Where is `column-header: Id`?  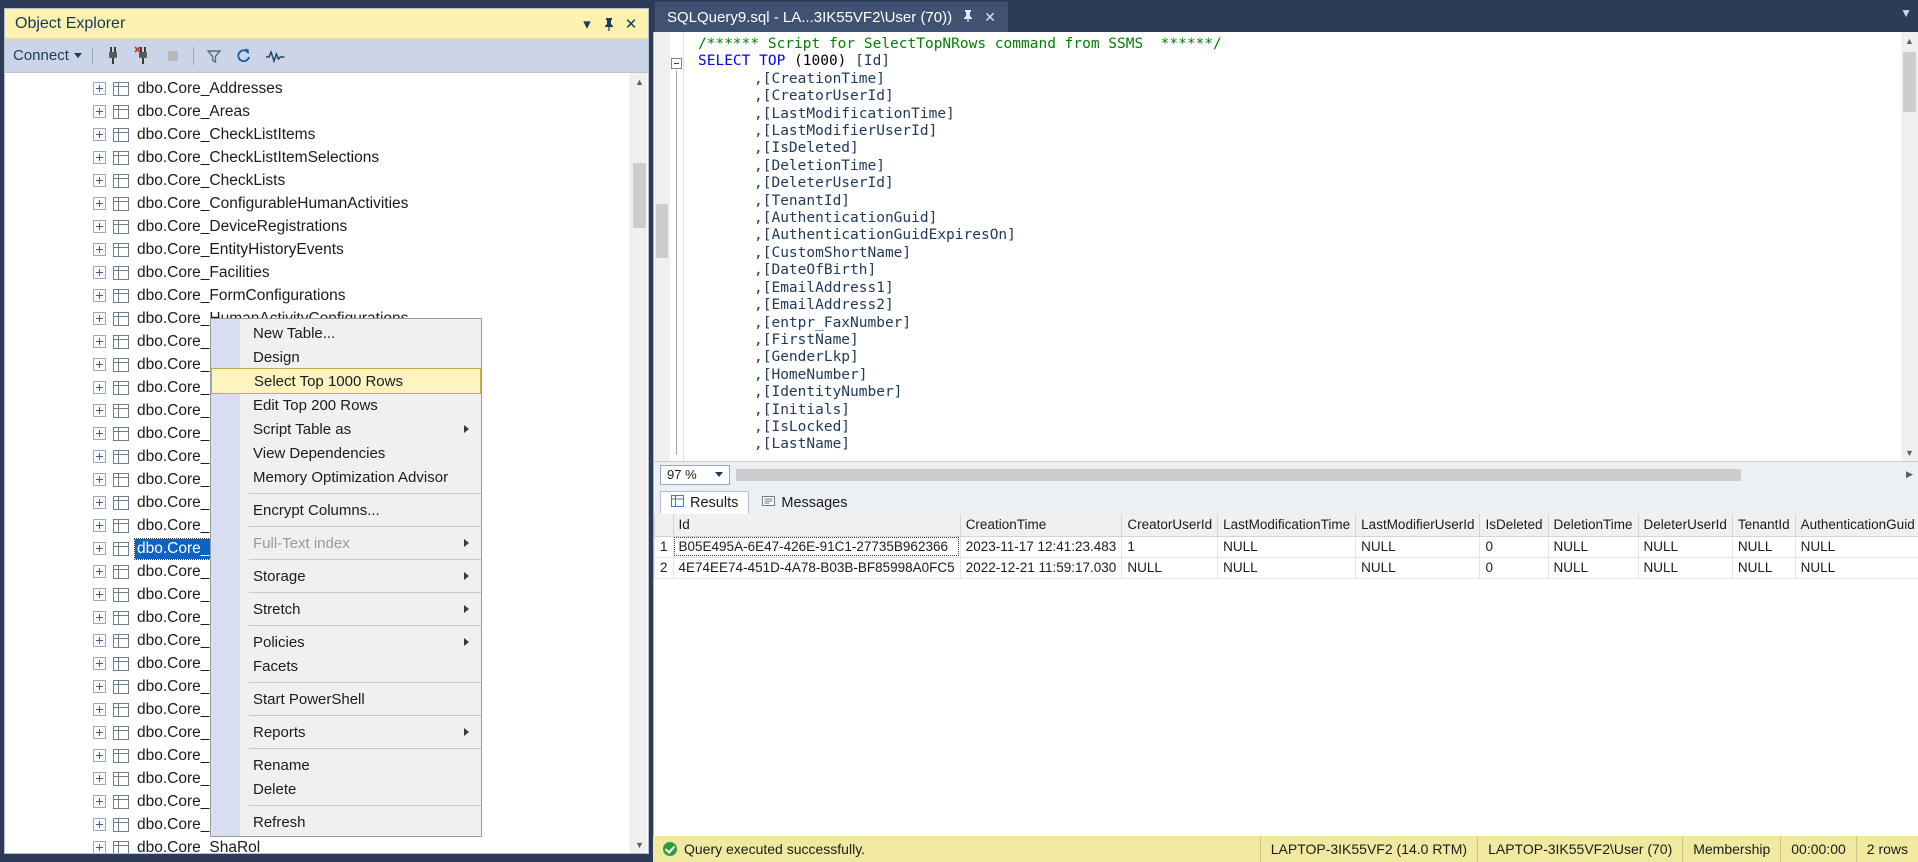 column-header: Id is located at coordinates (816, 525).